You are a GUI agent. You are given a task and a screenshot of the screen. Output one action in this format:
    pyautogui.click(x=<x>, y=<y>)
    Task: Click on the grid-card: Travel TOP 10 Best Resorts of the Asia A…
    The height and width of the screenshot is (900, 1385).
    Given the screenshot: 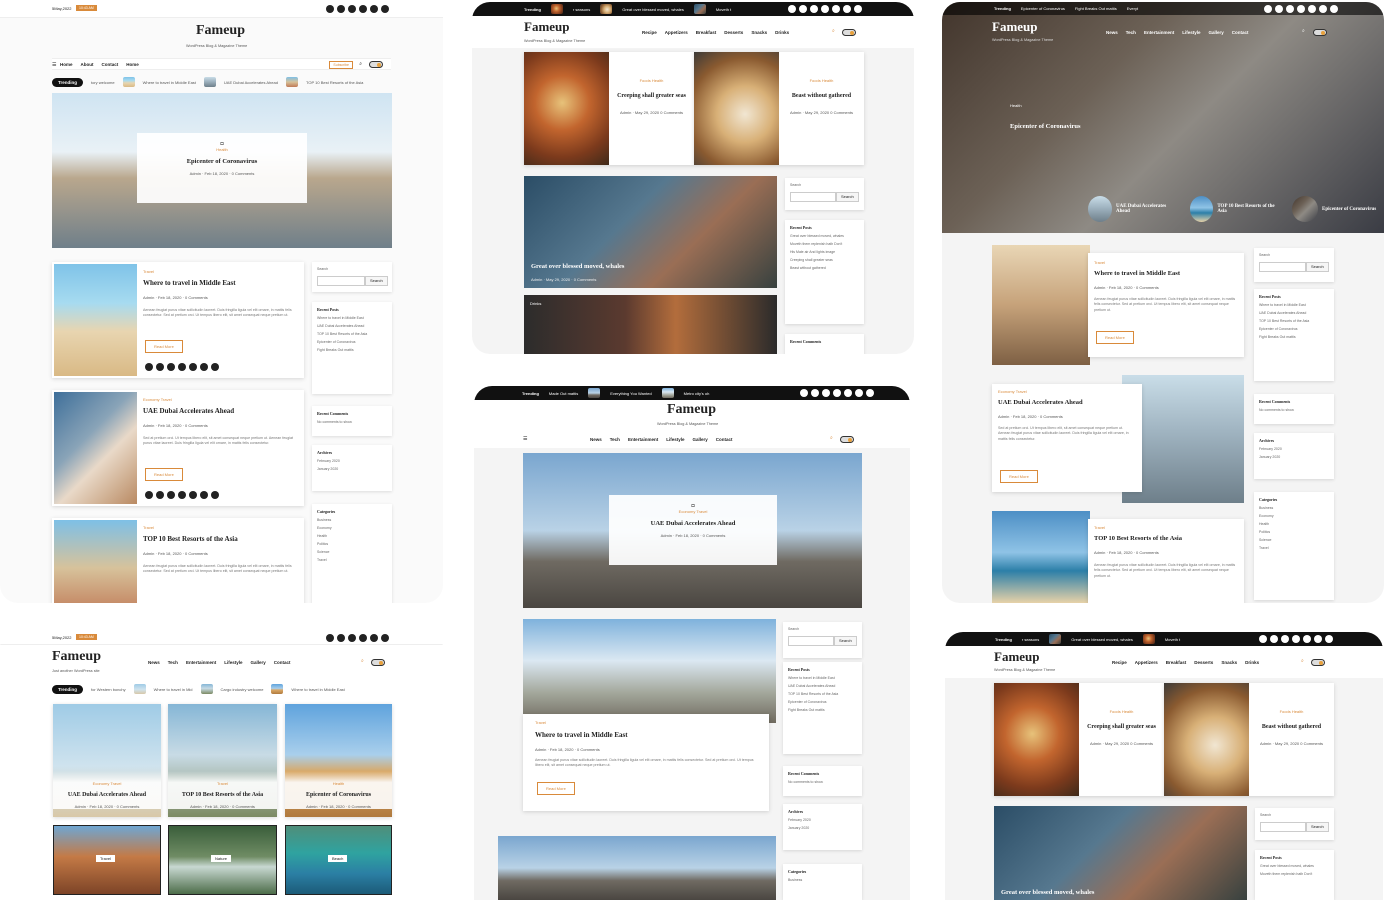 What is the action you would take?
    pyautogui.click(x=222, y=760)
    